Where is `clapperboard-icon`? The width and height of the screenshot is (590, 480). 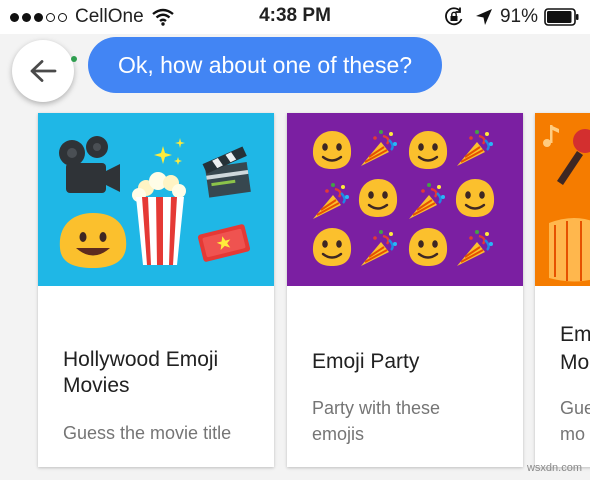
clapperboard-icon is located at coordinates (226, 172).